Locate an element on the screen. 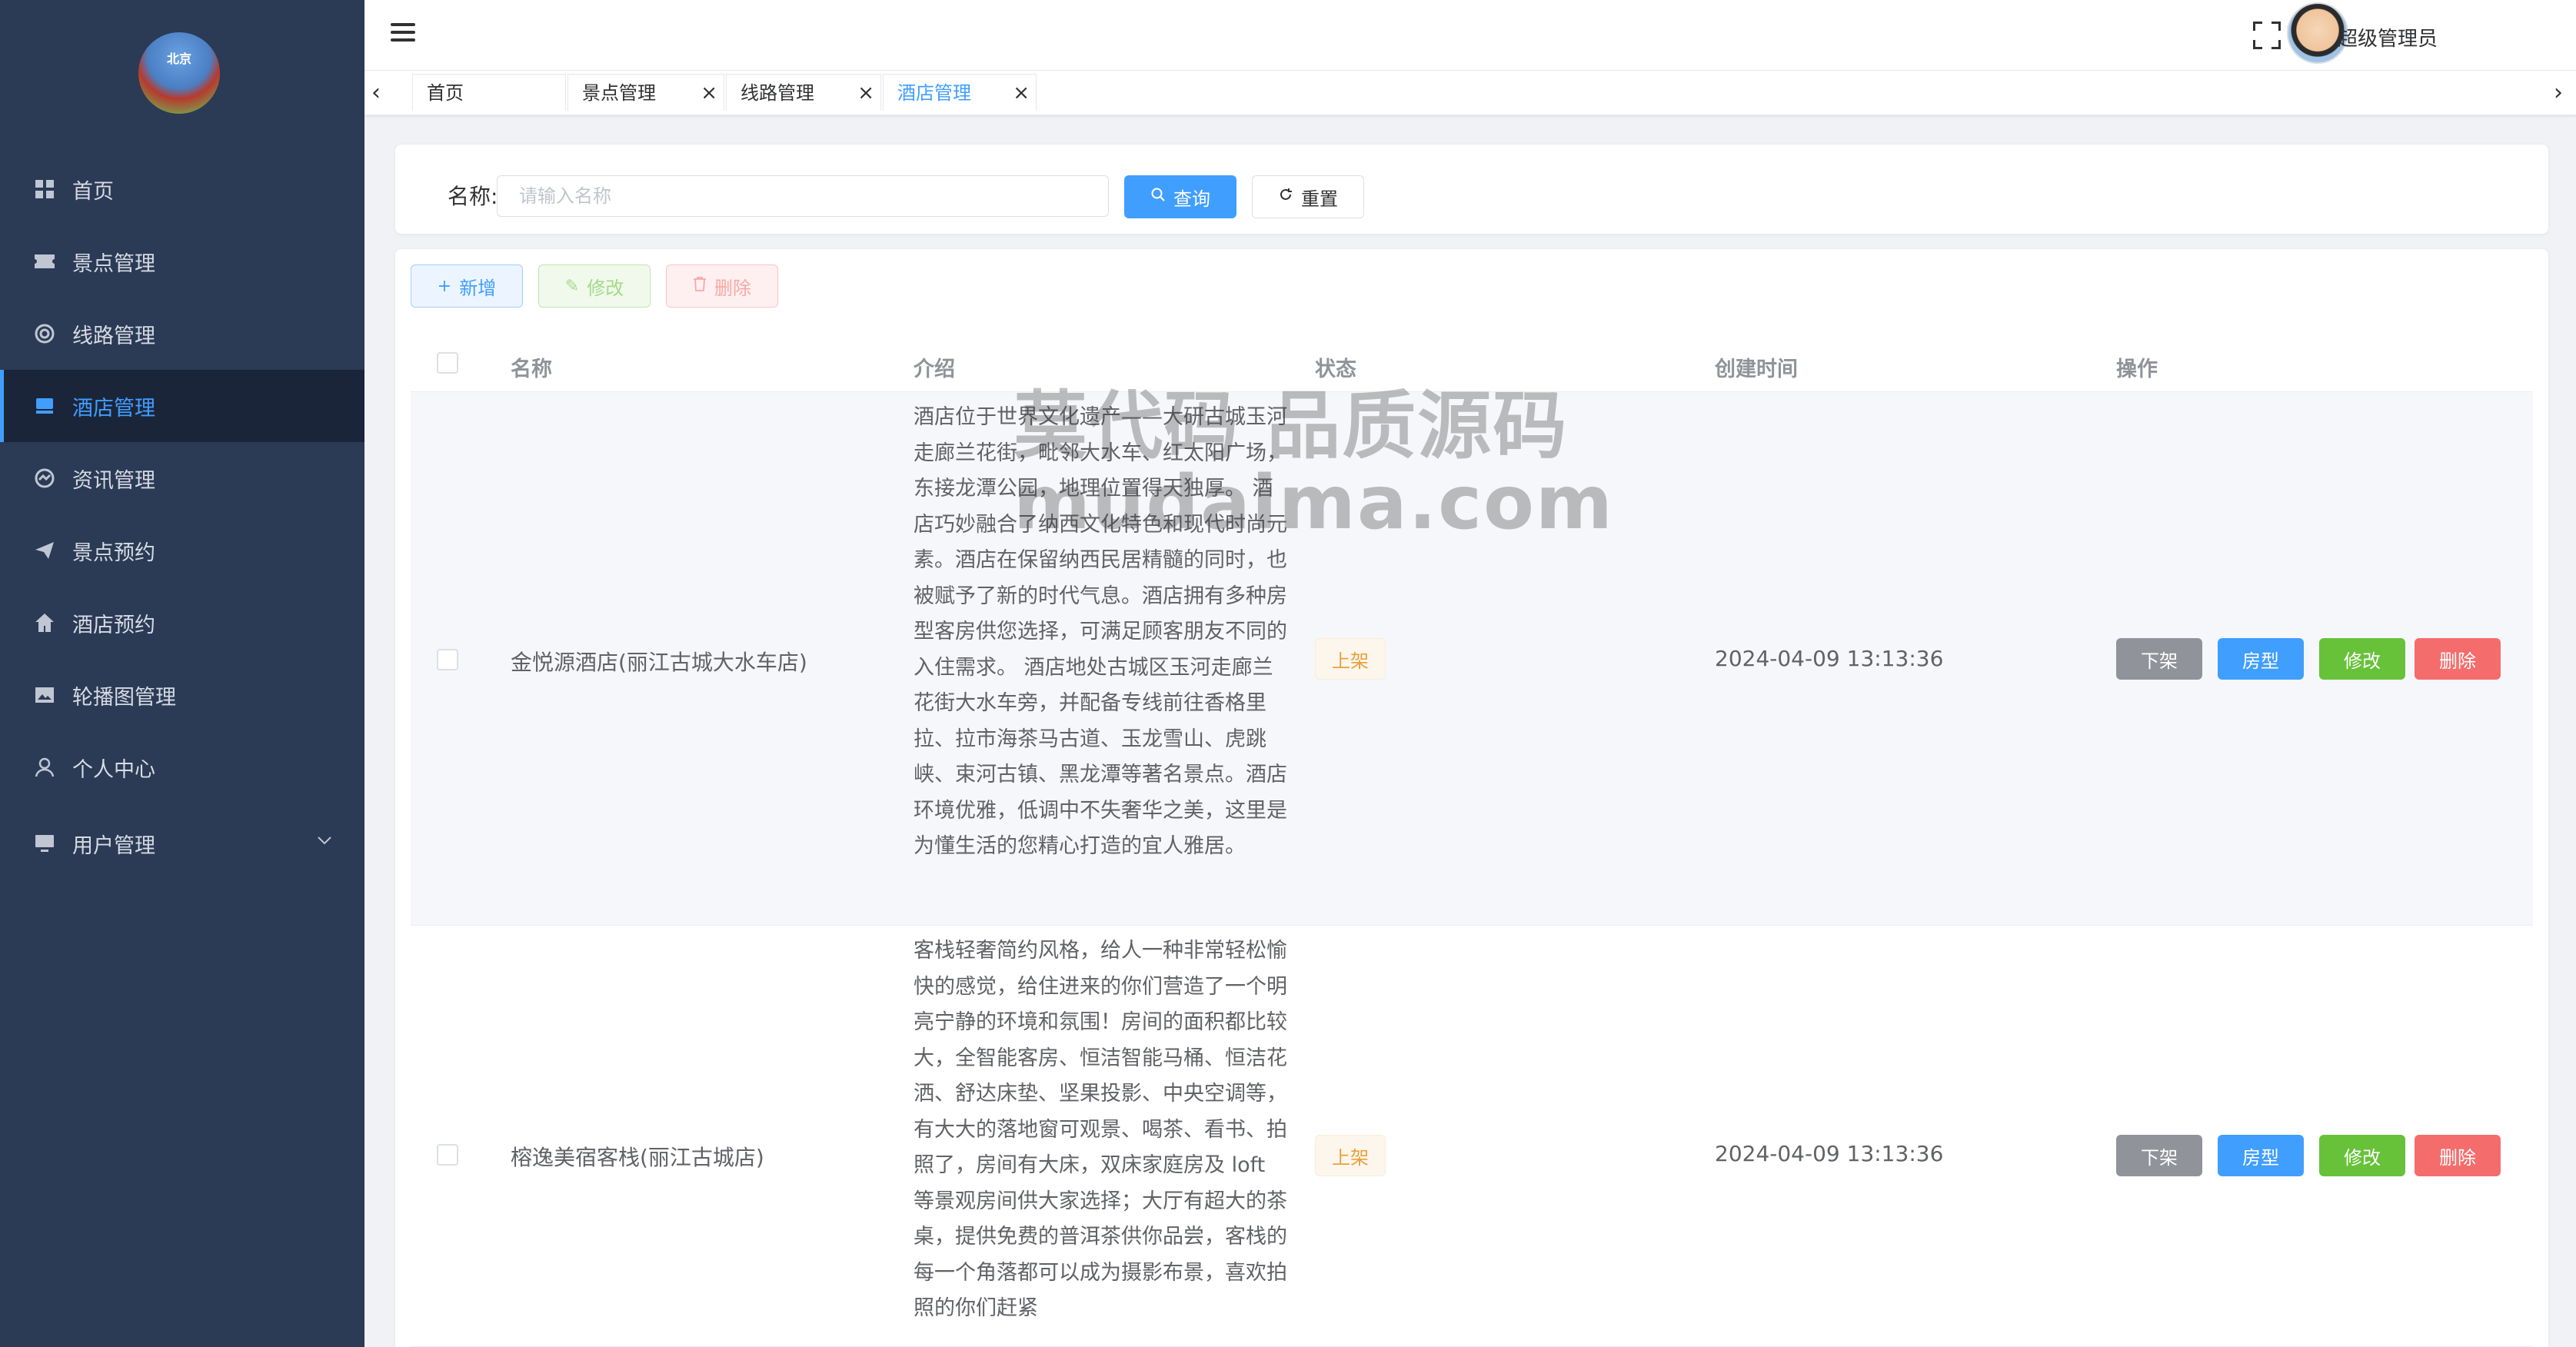  sidebar-item-label: 轮播图管理 is located at coordinates (124, 697).